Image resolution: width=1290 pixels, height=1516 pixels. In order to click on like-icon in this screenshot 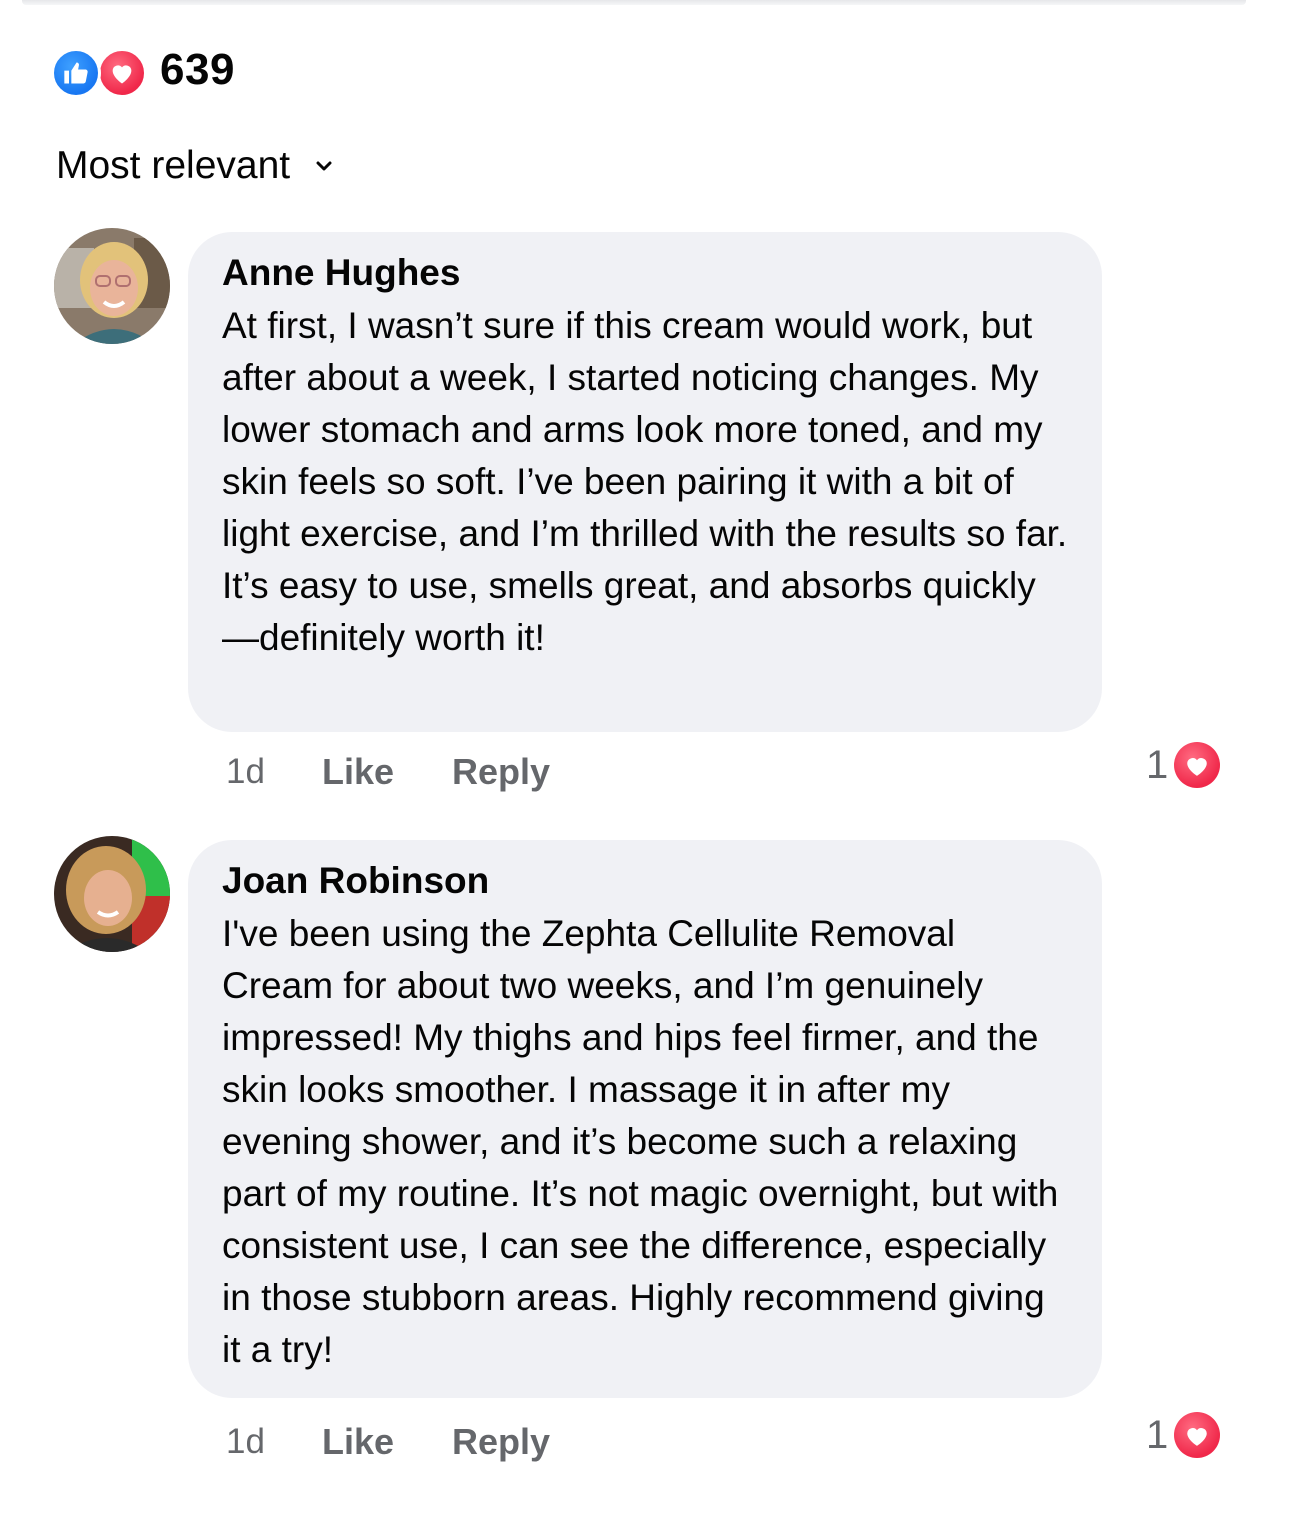, I will do `click(76, 73)`.